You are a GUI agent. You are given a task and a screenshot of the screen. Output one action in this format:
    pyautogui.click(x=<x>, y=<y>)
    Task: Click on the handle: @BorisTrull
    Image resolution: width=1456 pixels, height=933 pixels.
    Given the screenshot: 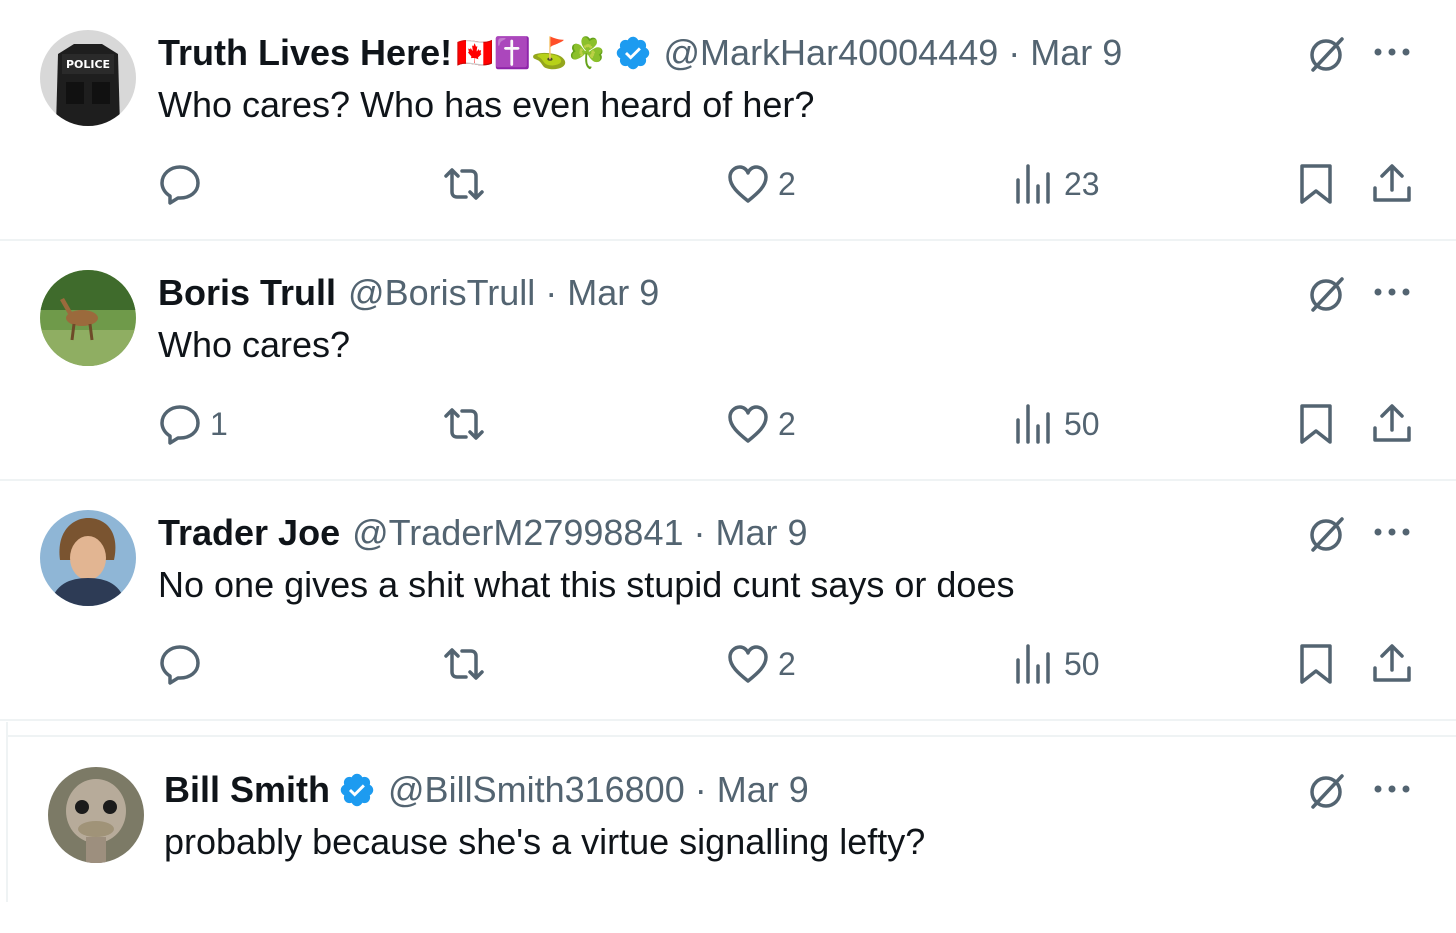 What is the action you would take?
    pyautogui.click(x=441, y=293)
    